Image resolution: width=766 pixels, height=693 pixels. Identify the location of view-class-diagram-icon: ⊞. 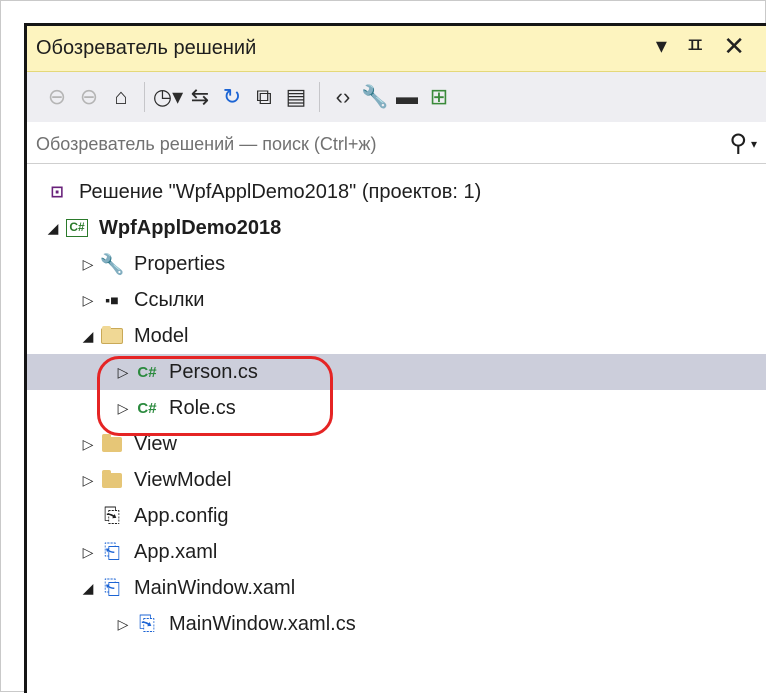
(439, 97).